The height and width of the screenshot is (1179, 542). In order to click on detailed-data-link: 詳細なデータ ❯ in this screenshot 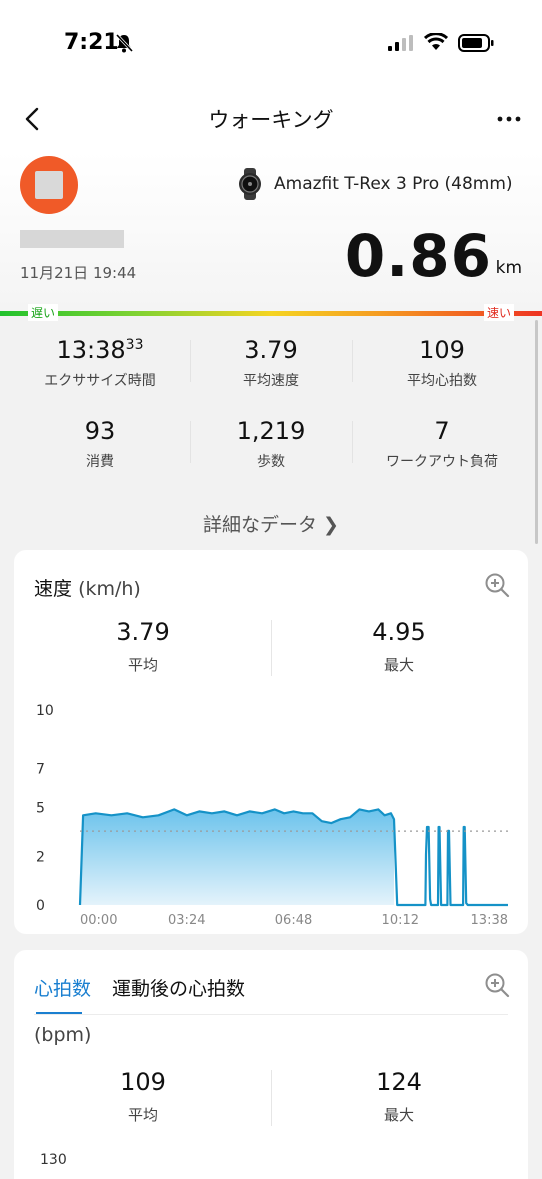, I will do `click(271, 523)`.